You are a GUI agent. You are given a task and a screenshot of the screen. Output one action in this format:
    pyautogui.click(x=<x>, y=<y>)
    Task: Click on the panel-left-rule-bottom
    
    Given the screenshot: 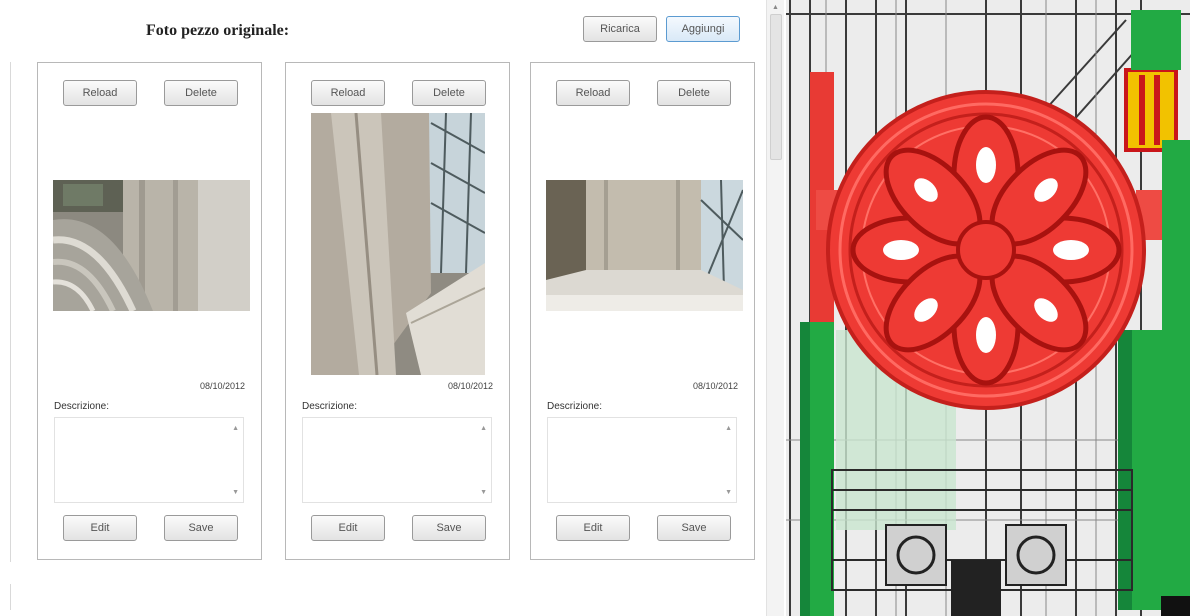 What is the action you would take?
    pyautogui.click(x=10, y=597)
    